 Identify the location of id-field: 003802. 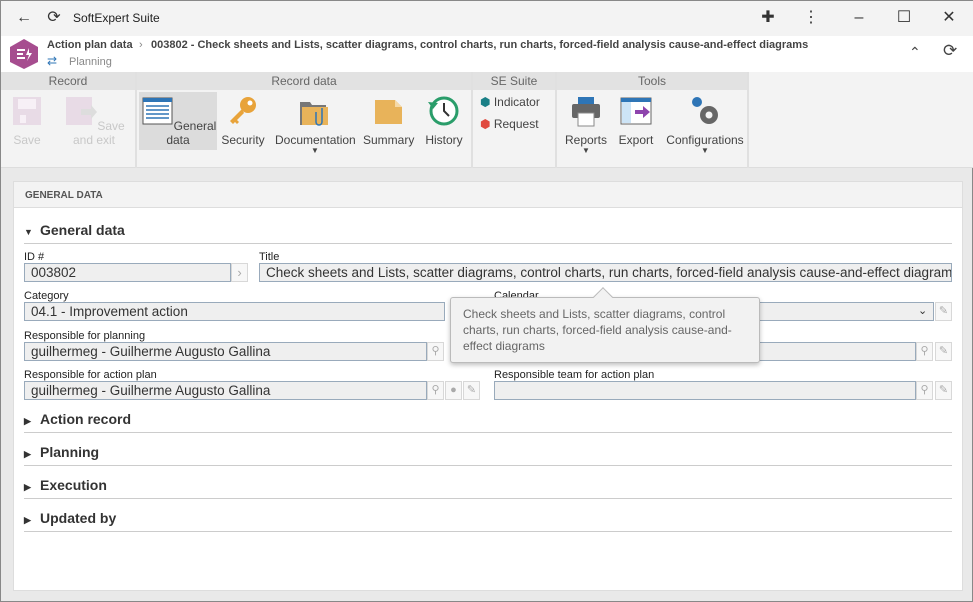
(127, 272).